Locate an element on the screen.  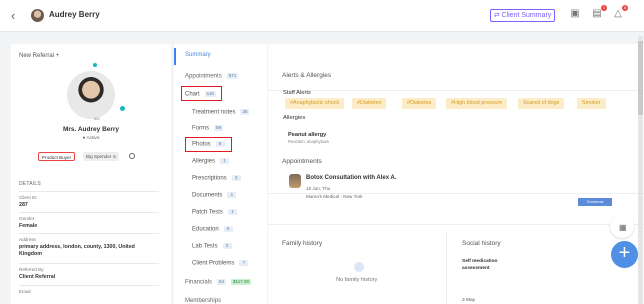
social-history-value: assessment is located at coordinates (476, 268).